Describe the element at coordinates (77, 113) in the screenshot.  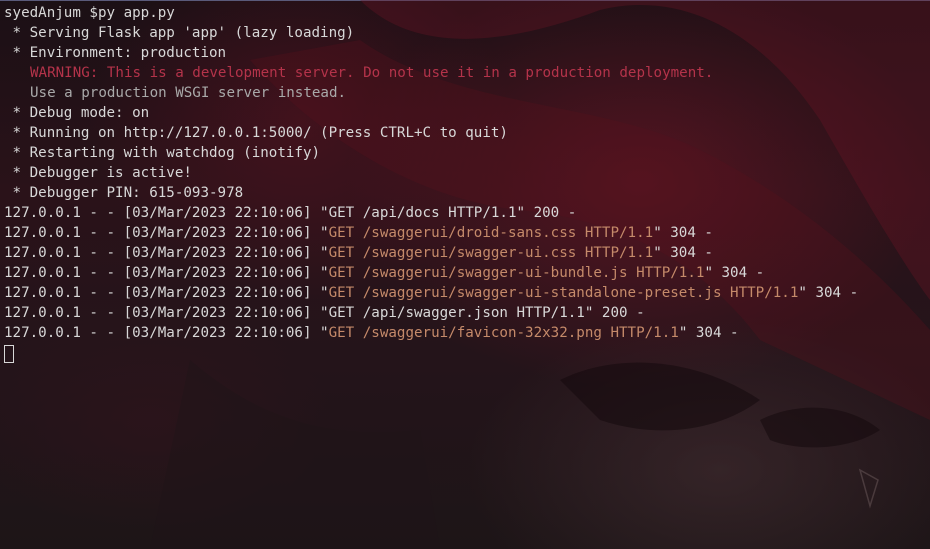
I see `status-line: * Debug mode: on` at that location.